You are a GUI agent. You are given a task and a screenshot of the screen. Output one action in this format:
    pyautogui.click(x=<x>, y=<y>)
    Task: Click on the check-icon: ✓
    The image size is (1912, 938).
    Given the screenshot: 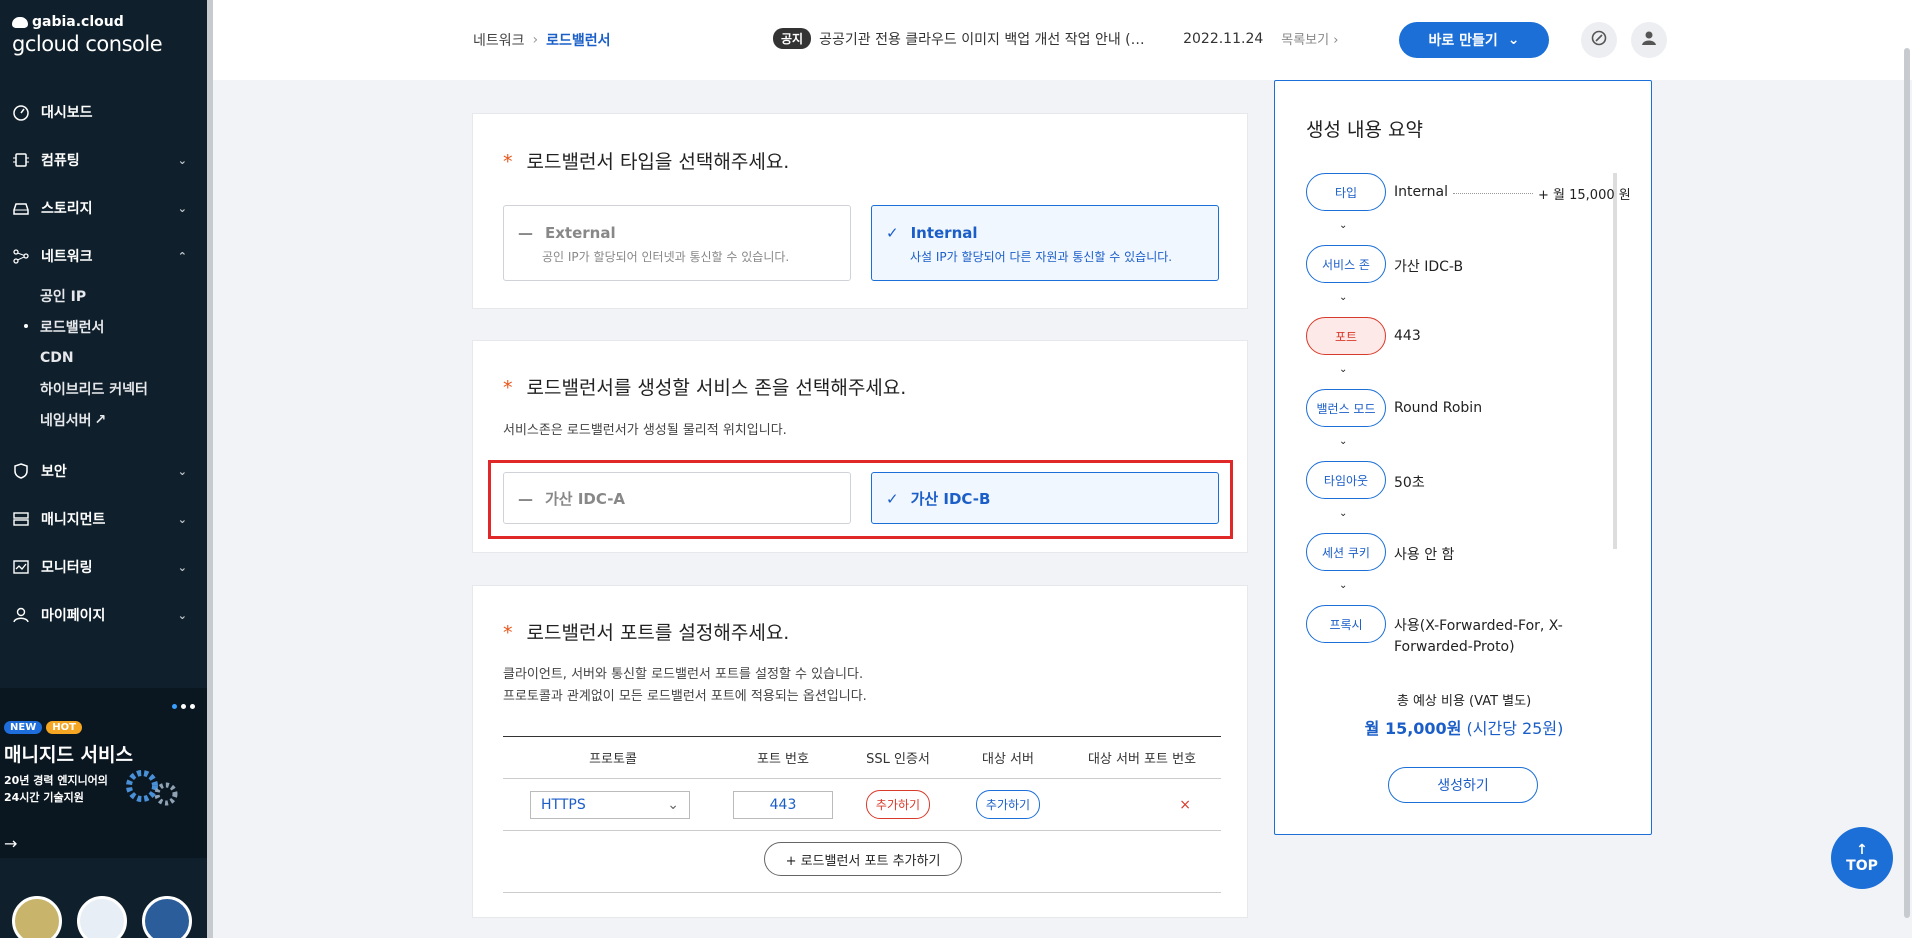 What is the action you would take?
    pyautogui.click(x=892, y=233)
    